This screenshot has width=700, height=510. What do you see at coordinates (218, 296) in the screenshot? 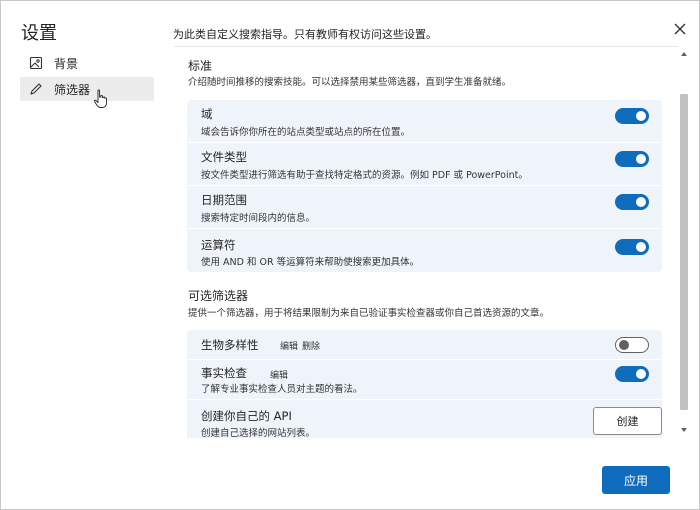
I see `optional-section-title: 可选筛选器` at bounding box center [218, 296].